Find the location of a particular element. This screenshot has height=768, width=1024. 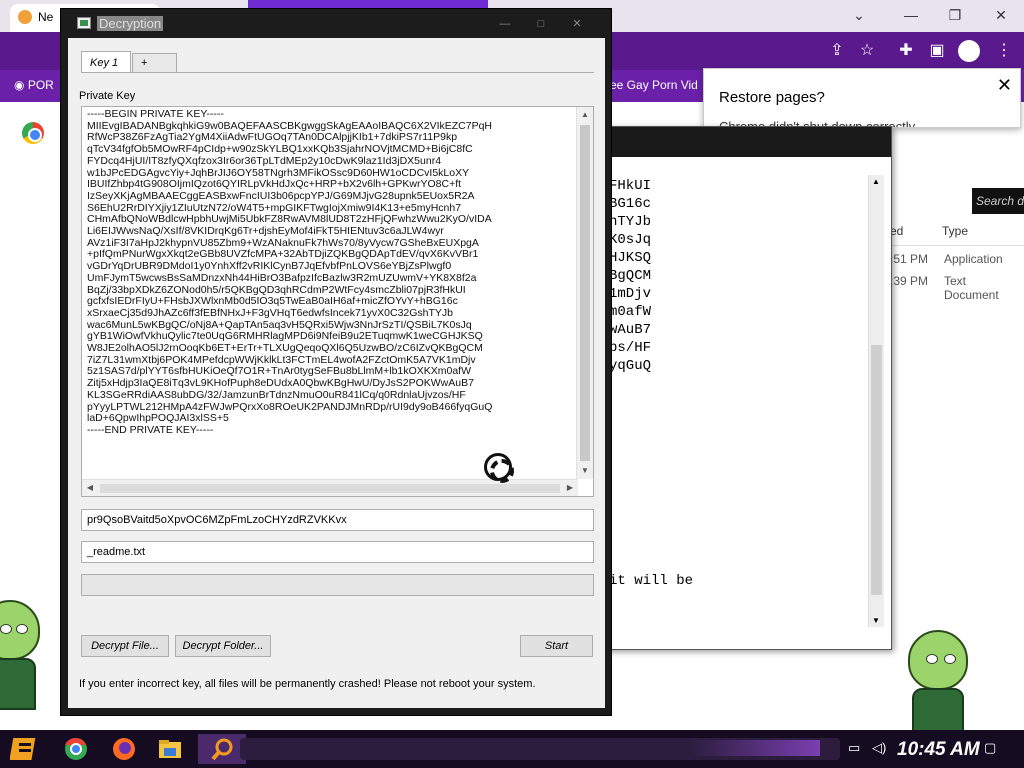

column-type: Type is located at coordinates (955, 231).